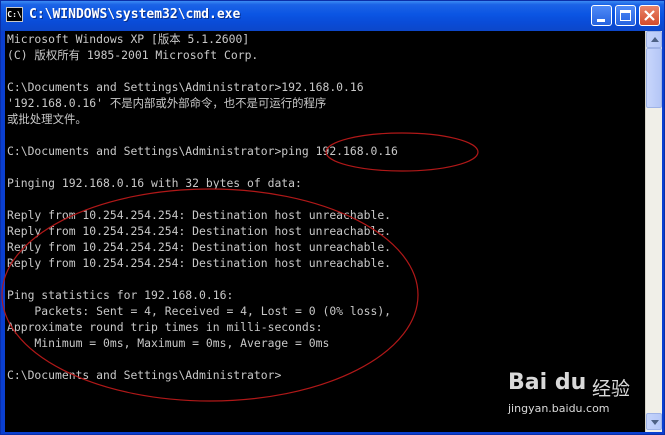 This screenshot has width=665, height=435. I want to click on console-line: Microsoft Windows XP [版本 5.1.2600], so click(128, 39).